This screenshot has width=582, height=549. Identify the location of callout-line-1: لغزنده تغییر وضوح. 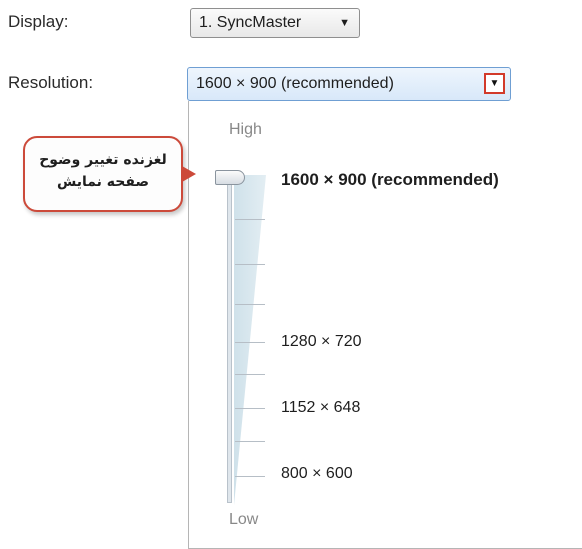
(103, 160).